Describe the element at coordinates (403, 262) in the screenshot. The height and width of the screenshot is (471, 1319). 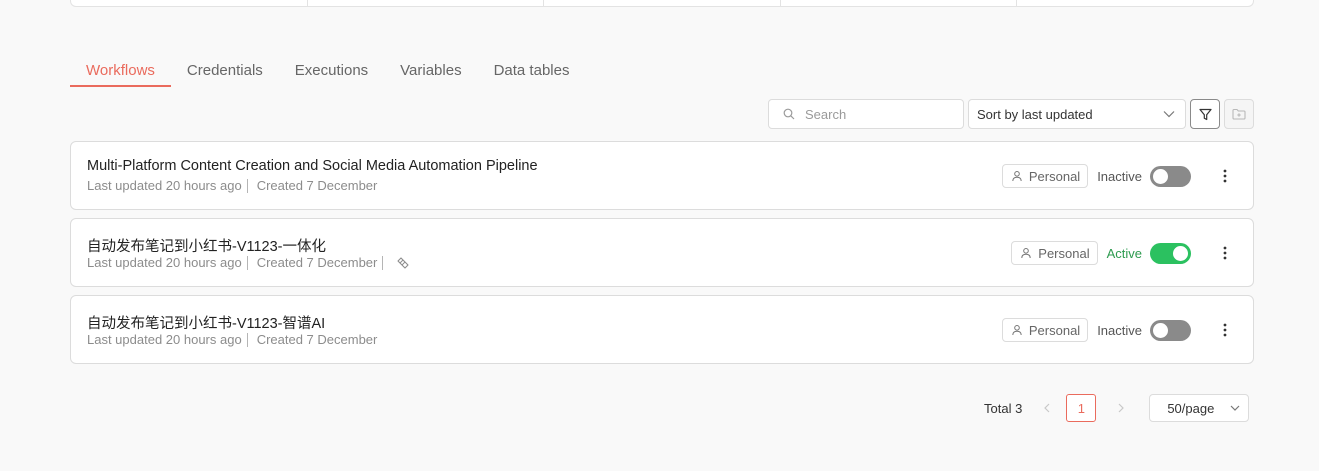
I see `tag-icon` at that location.